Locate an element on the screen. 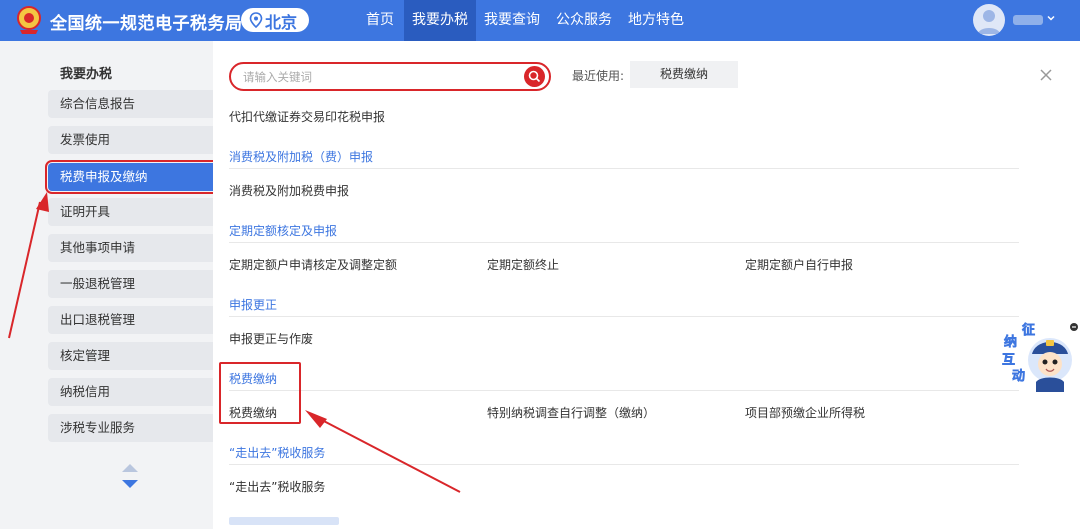 The height and width of the screenshot is (529, 1080). sidebar-item-professional-service: 涉税专业服务 is located at coordinates (130, 428).